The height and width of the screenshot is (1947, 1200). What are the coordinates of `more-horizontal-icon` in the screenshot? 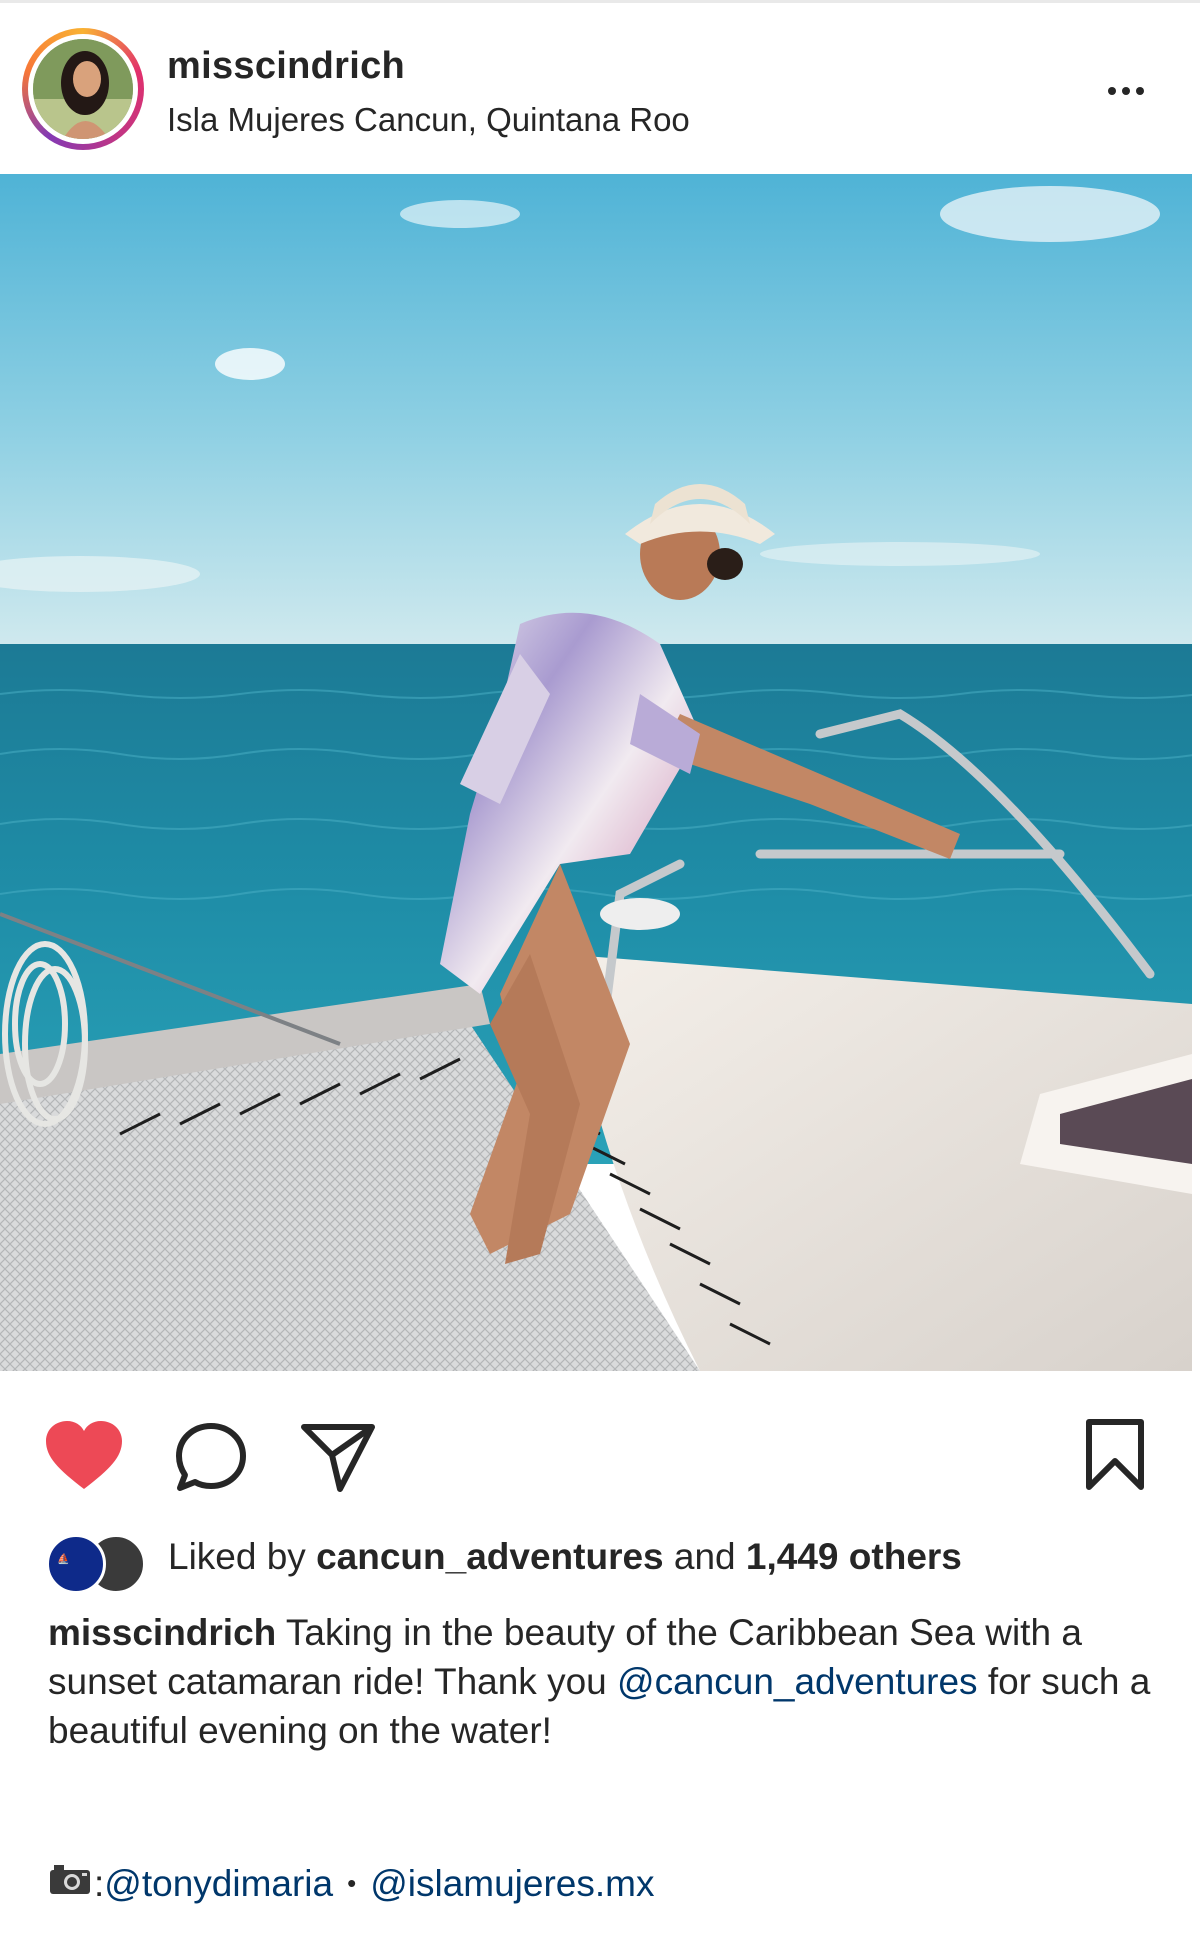 It's located at (1112, 91).